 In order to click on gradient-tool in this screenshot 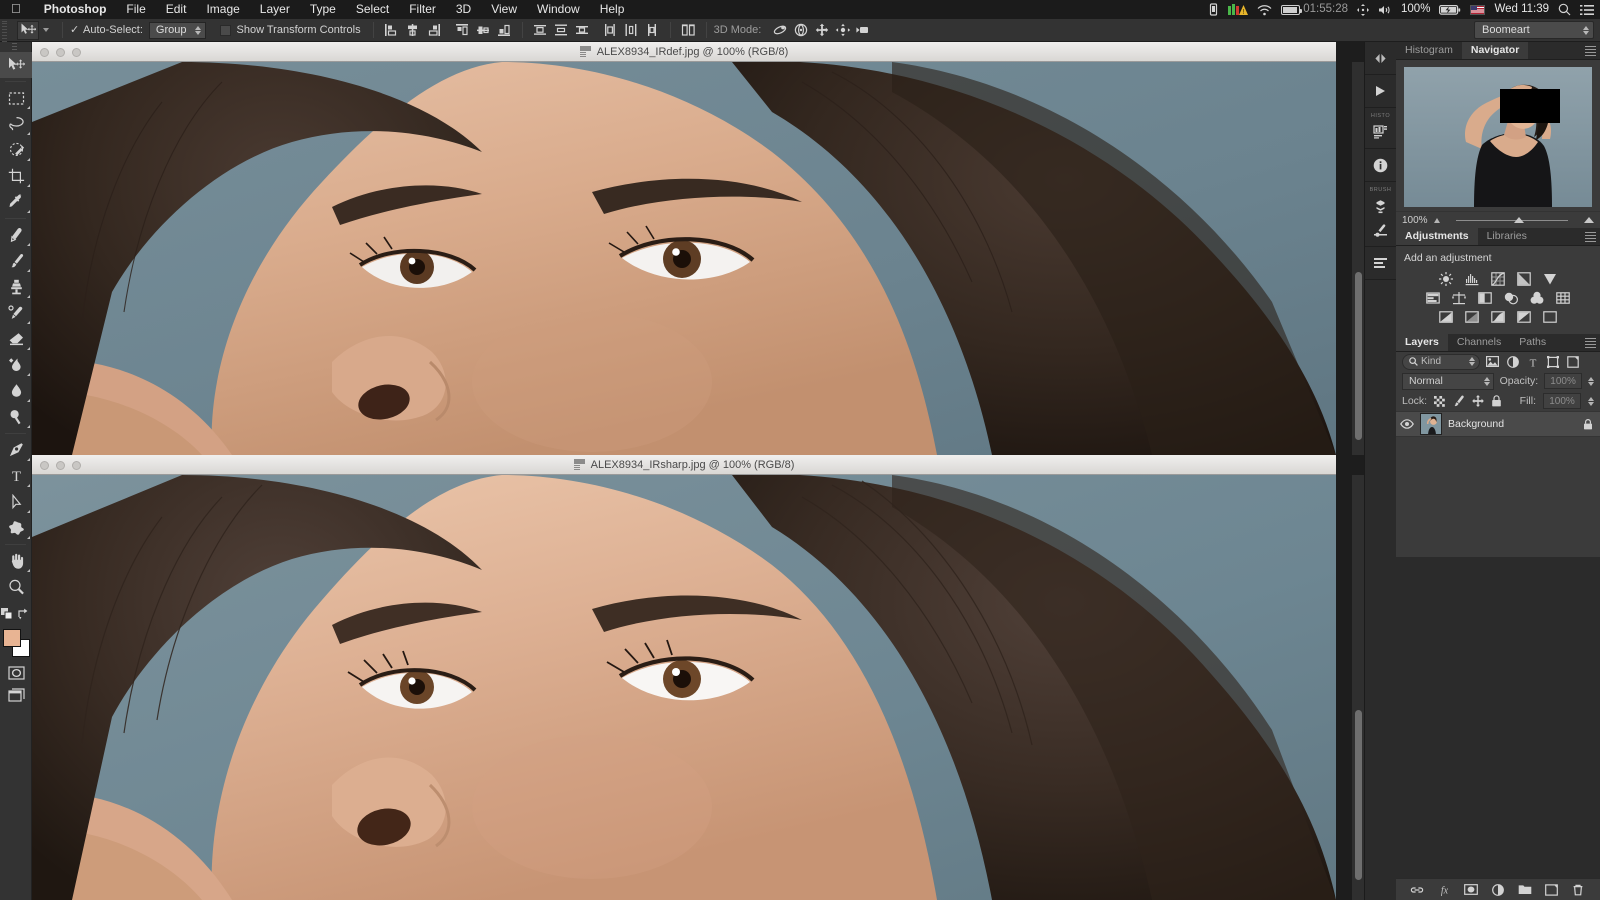, I will do `click(16, 365)`.